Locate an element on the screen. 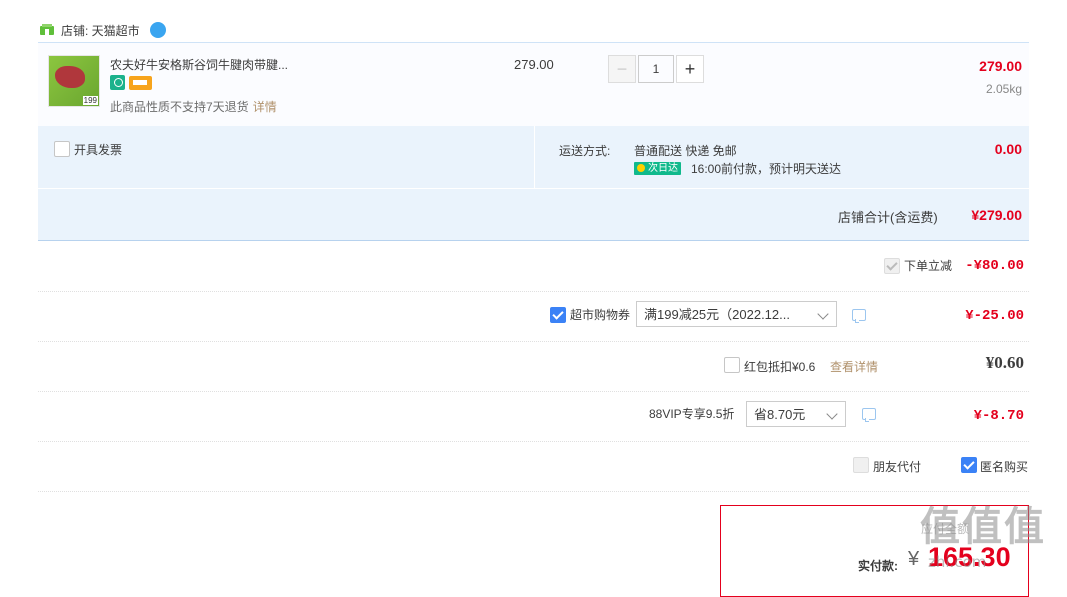  red-packet-checkbox is located at coordinates (732, 365).